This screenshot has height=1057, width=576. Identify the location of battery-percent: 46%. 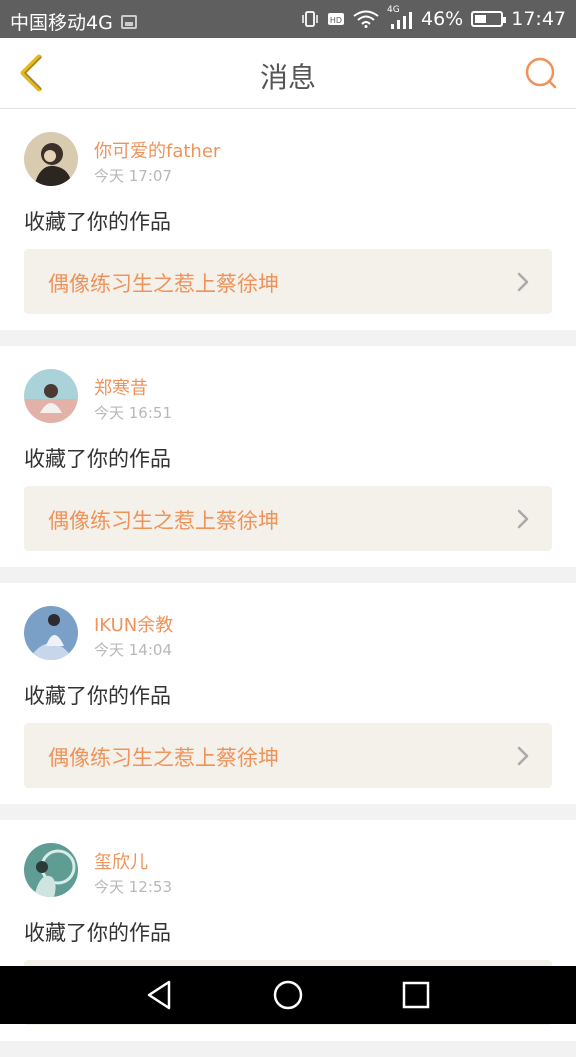
(442, 19).